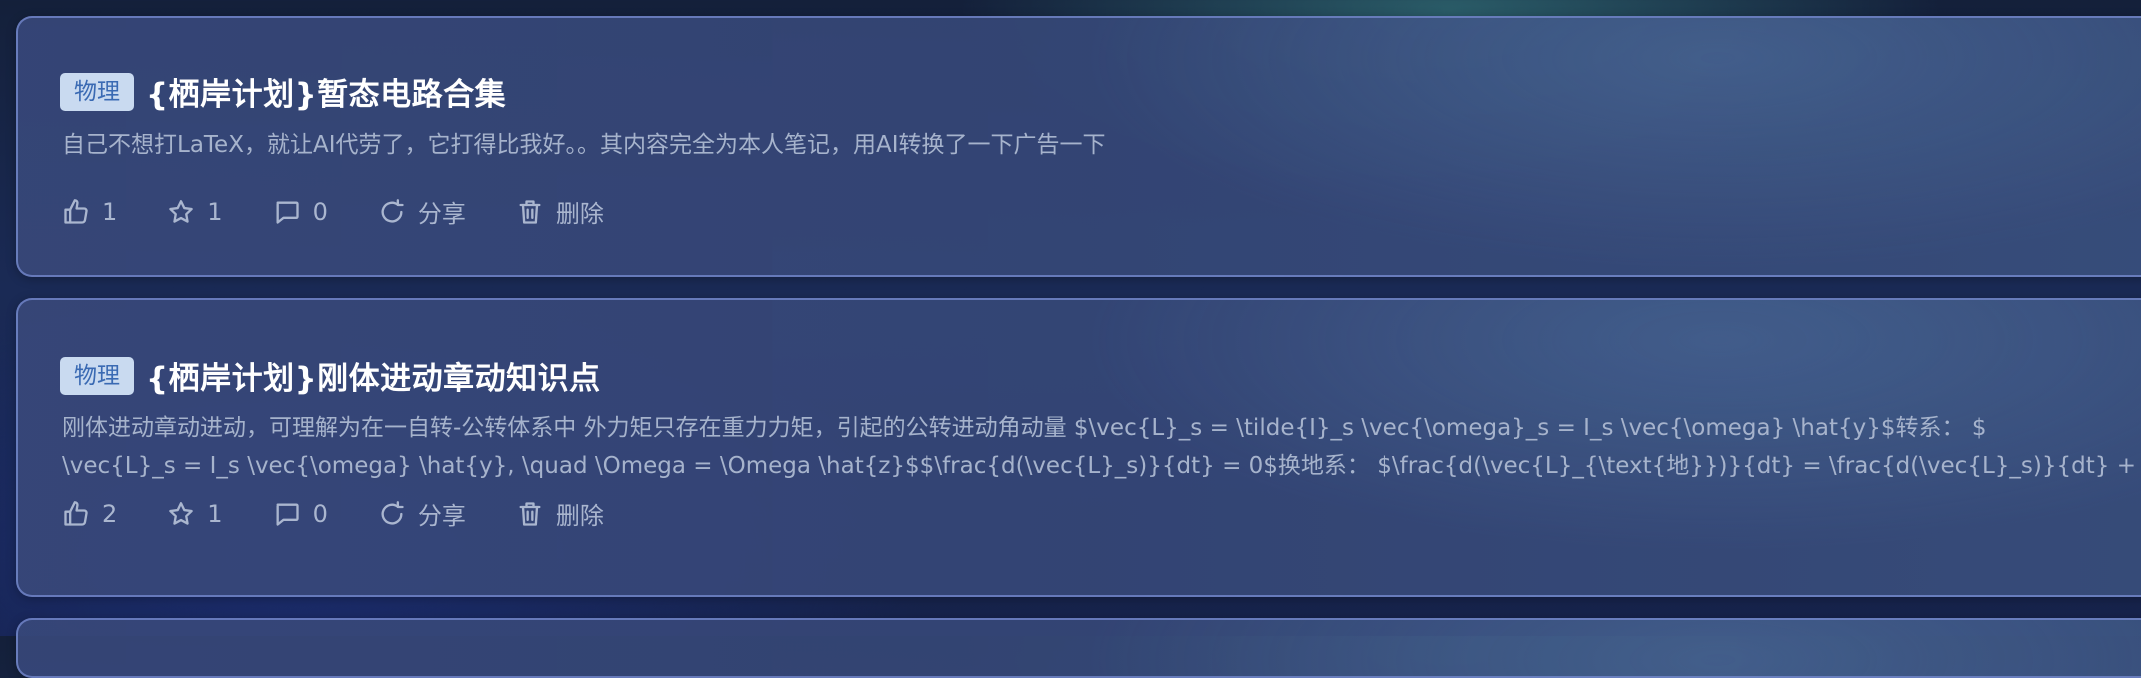 The width and height of the screenshot is (2141, 678). Describe the element at coordinates (358, 513) in the screenshot. I see `post-actions: 2 1 0 分享 删除` at that location.